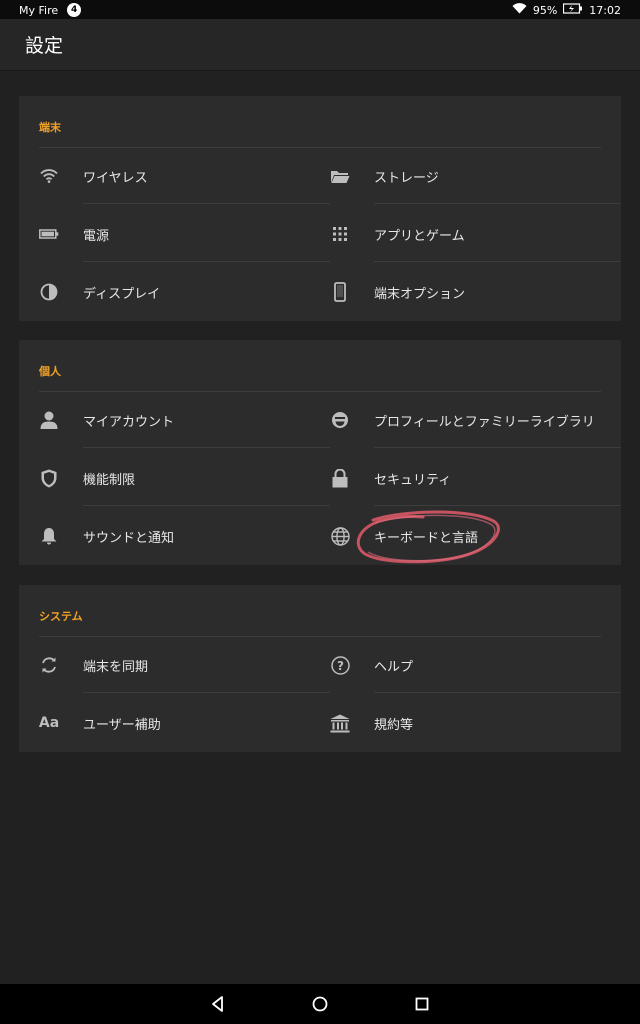  I want to click on settings-item-legal: 規約等, so click(475, 722).